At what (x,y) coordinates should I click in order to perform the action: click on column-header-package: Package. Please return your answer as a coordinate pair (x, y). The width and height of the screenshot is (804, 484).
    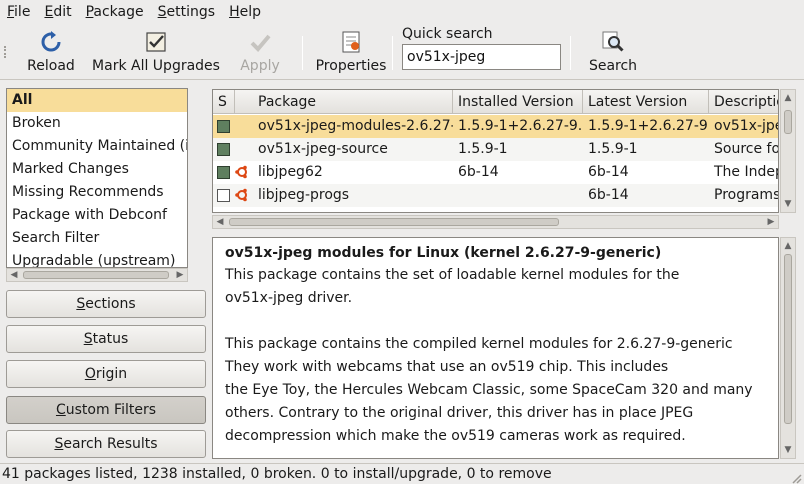
    Looking at the image, I should click on (353, 102).